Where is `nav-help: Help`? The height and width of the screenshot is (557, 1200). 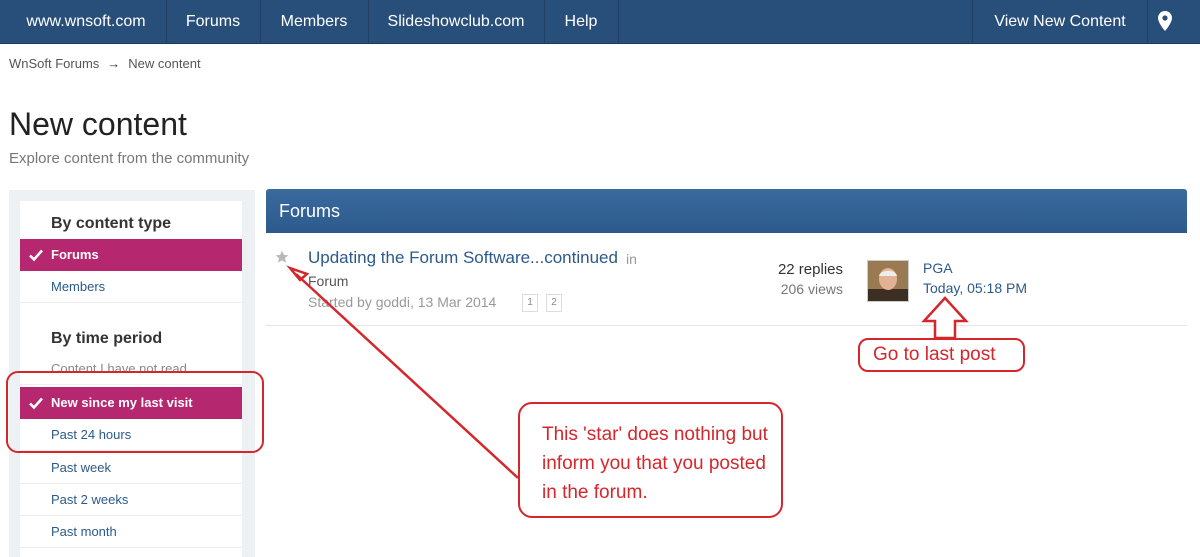 nav-help: Help is located at coordinates (581, 21).